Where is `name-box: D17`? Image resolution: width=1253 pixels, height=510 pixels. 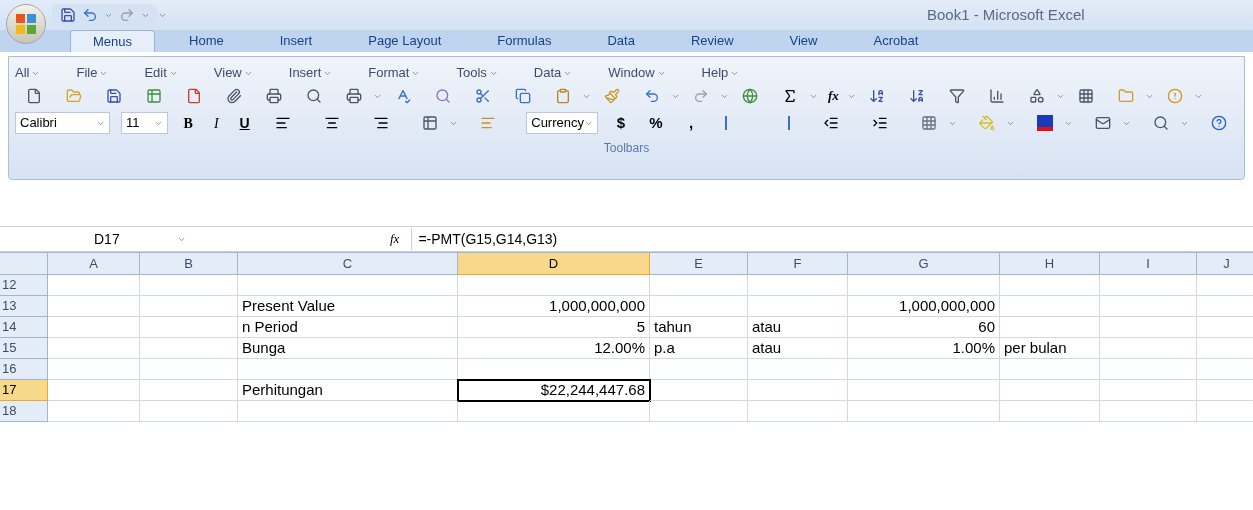
name-box: D17 is located at coordinates (95, 239).